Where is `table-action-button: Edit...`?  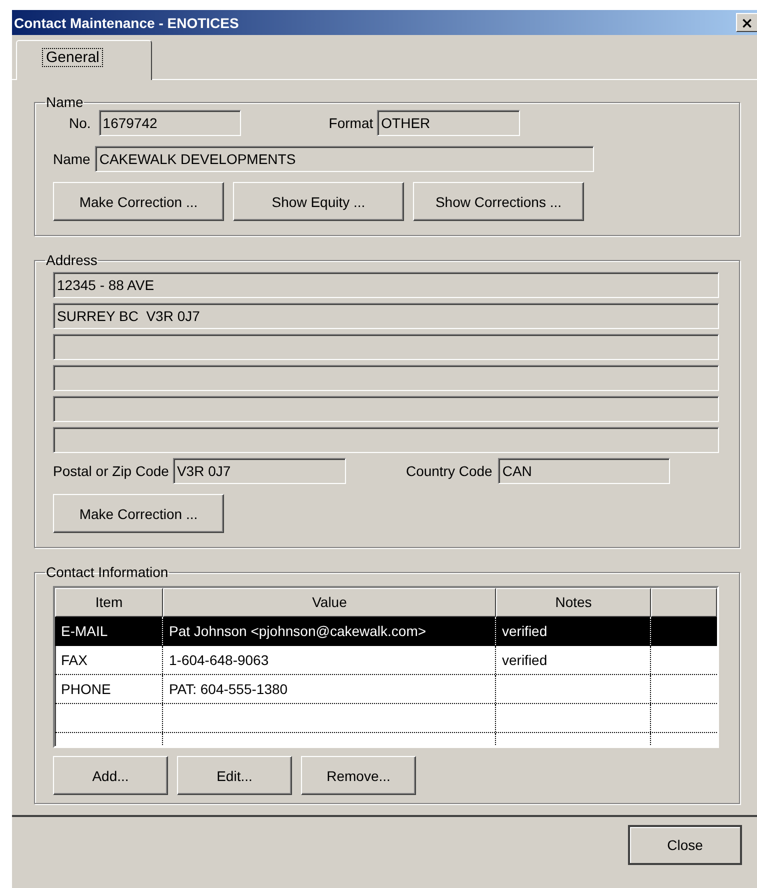 table-action-button: Edit... is located at coordinates (234, 775).